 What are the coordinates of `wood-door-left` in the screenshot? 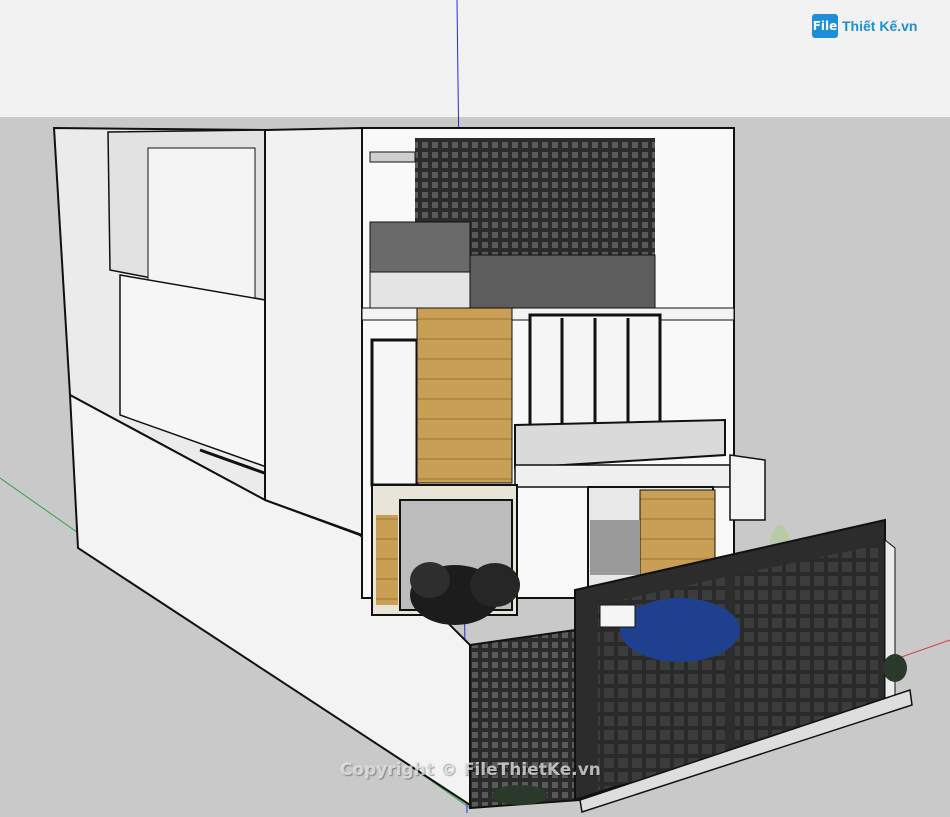 It's located at (387, 560).